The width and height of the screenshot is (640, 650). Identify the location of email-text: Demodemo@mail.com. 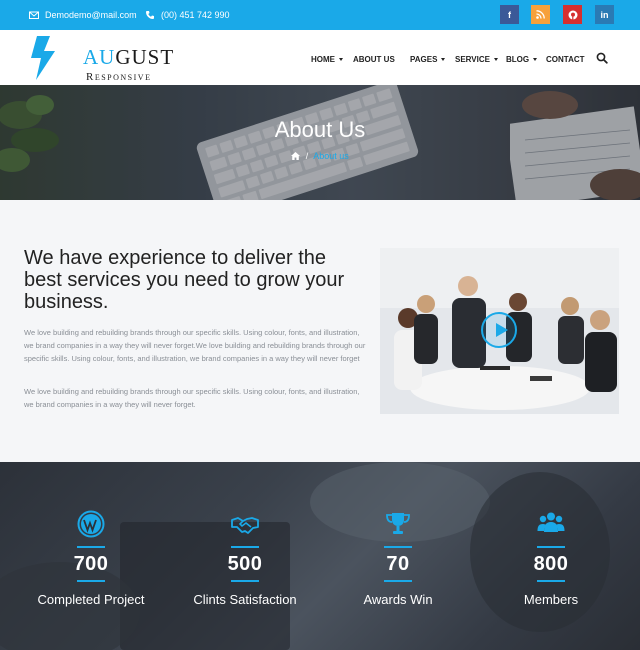
(91, 15).